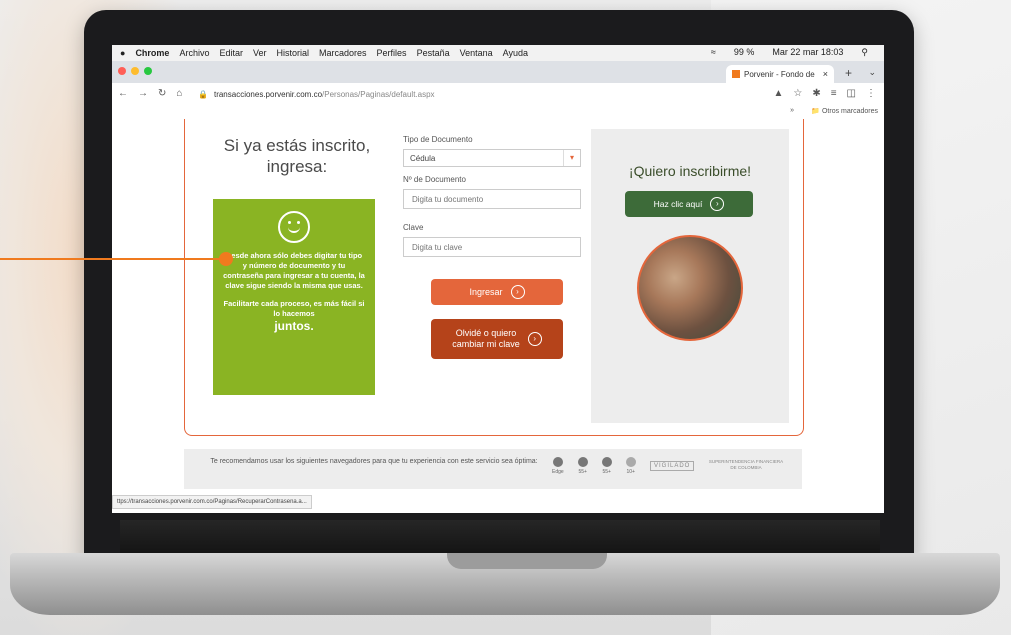  I want to click on porvenir-favicon-icon, so click(736, 74).